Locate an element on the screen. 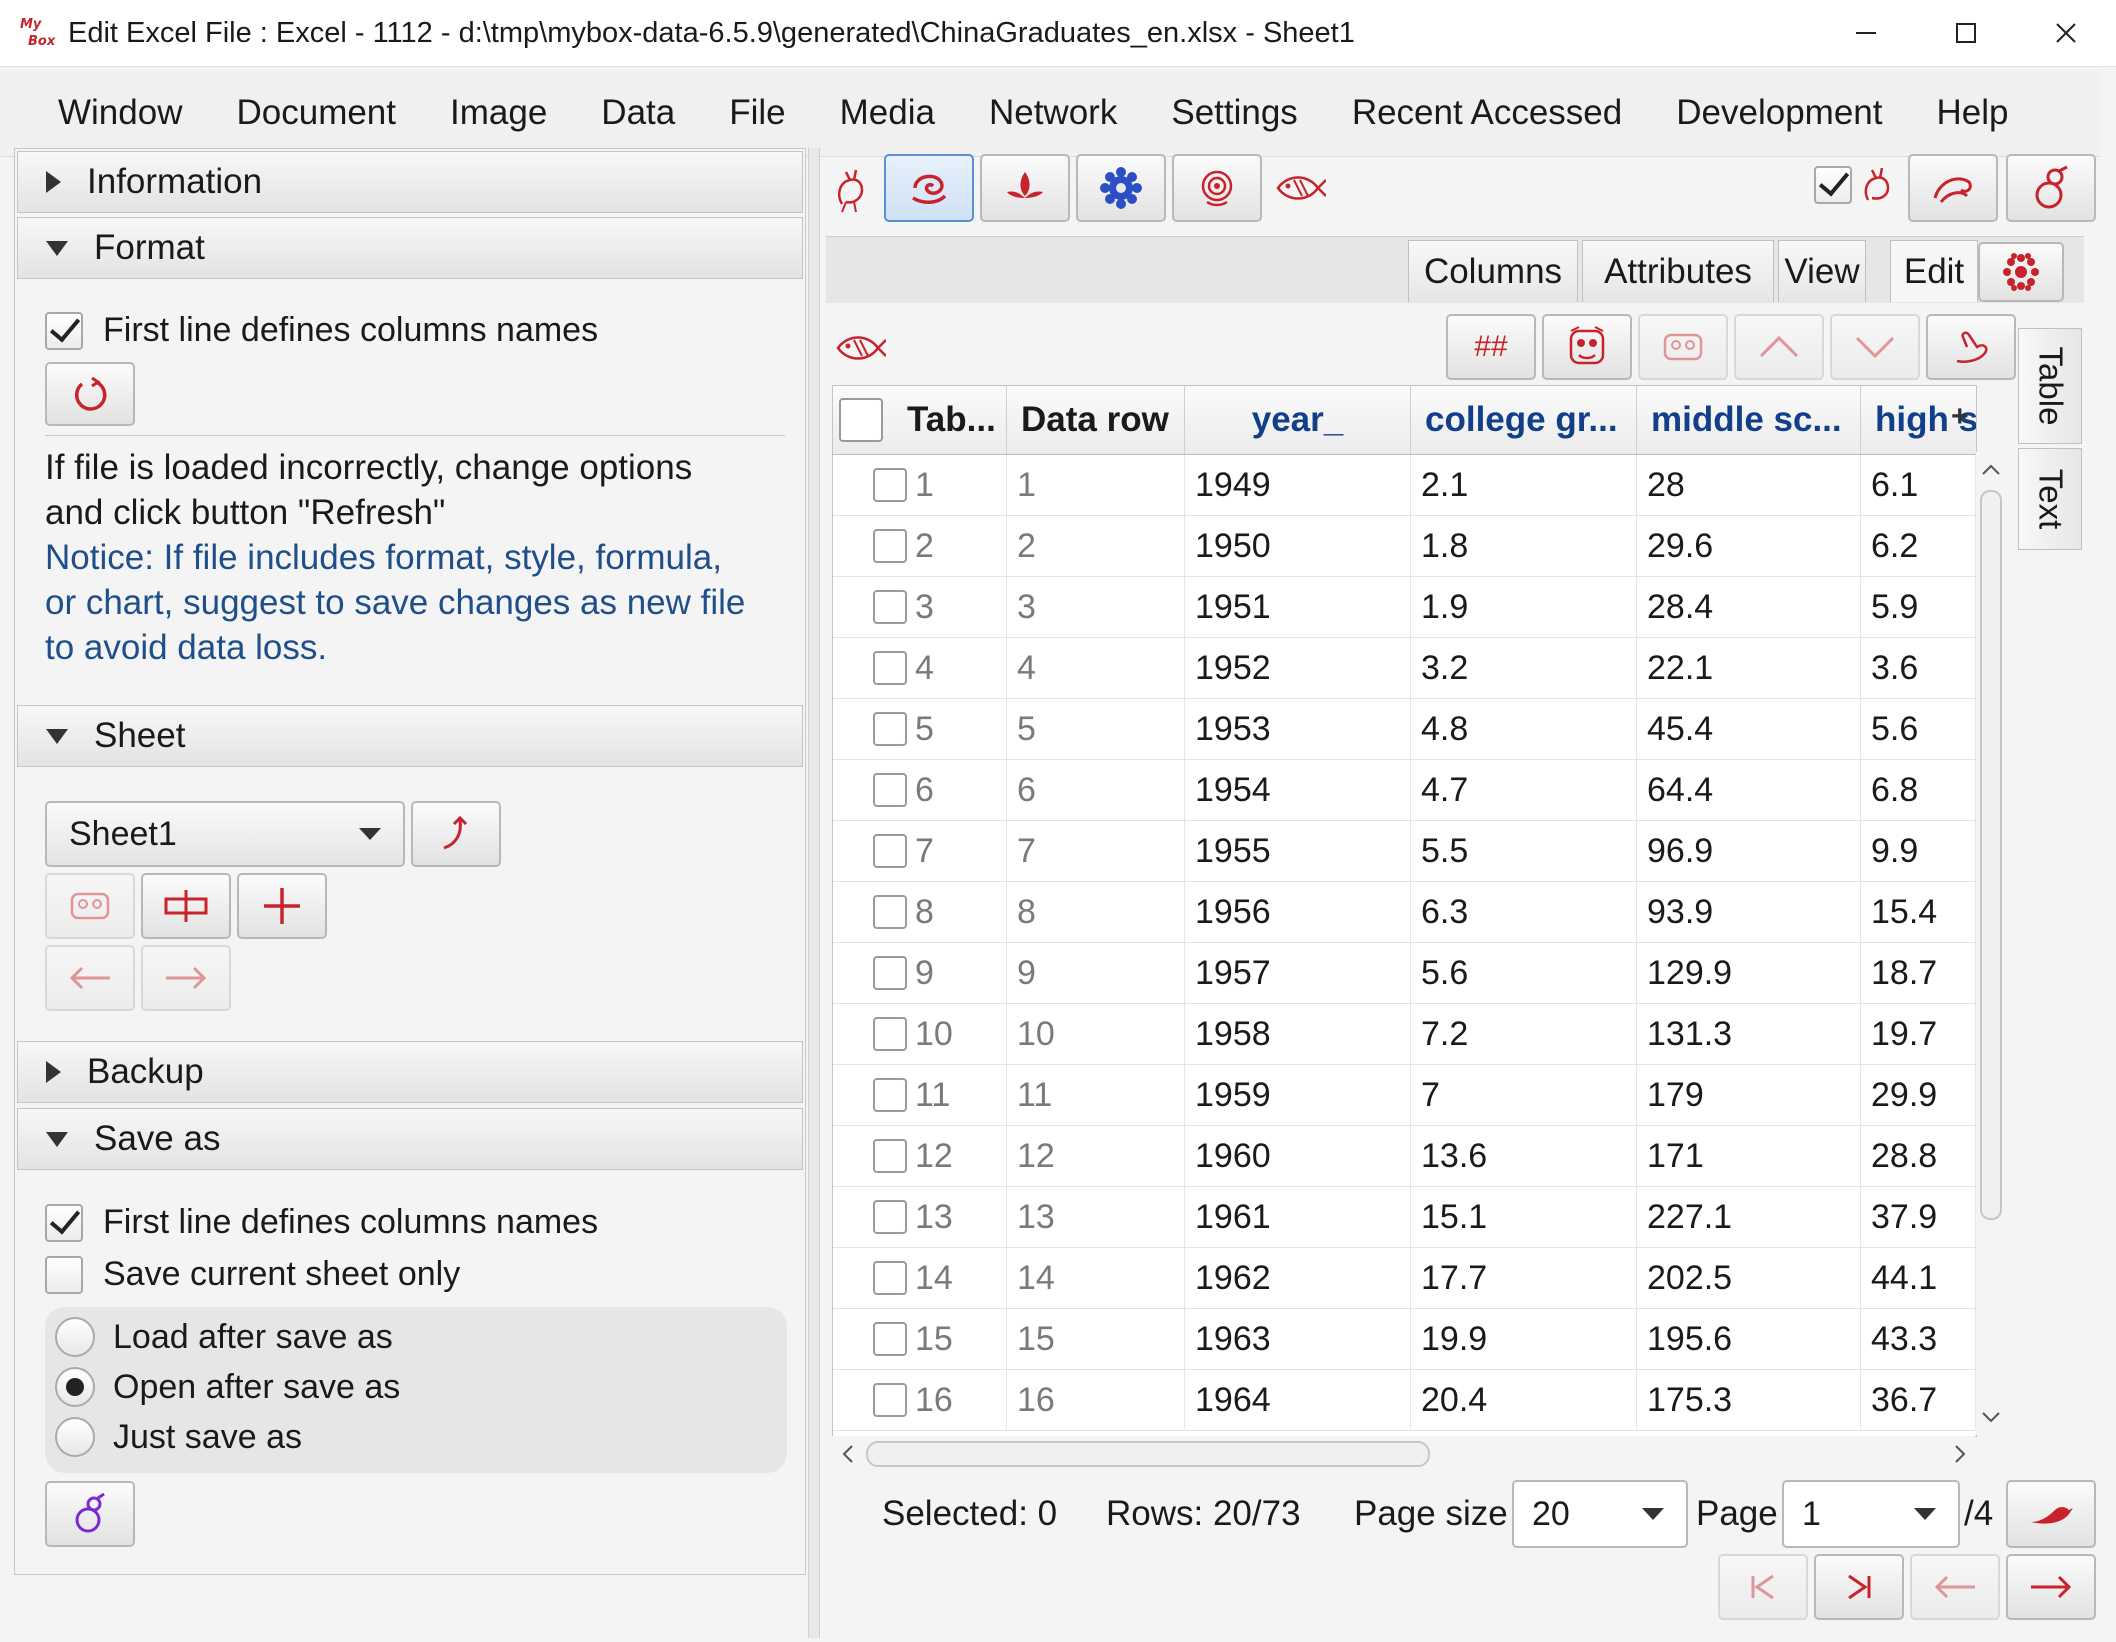  cell-college: 6.3 is located at coordinates (1524, 912).